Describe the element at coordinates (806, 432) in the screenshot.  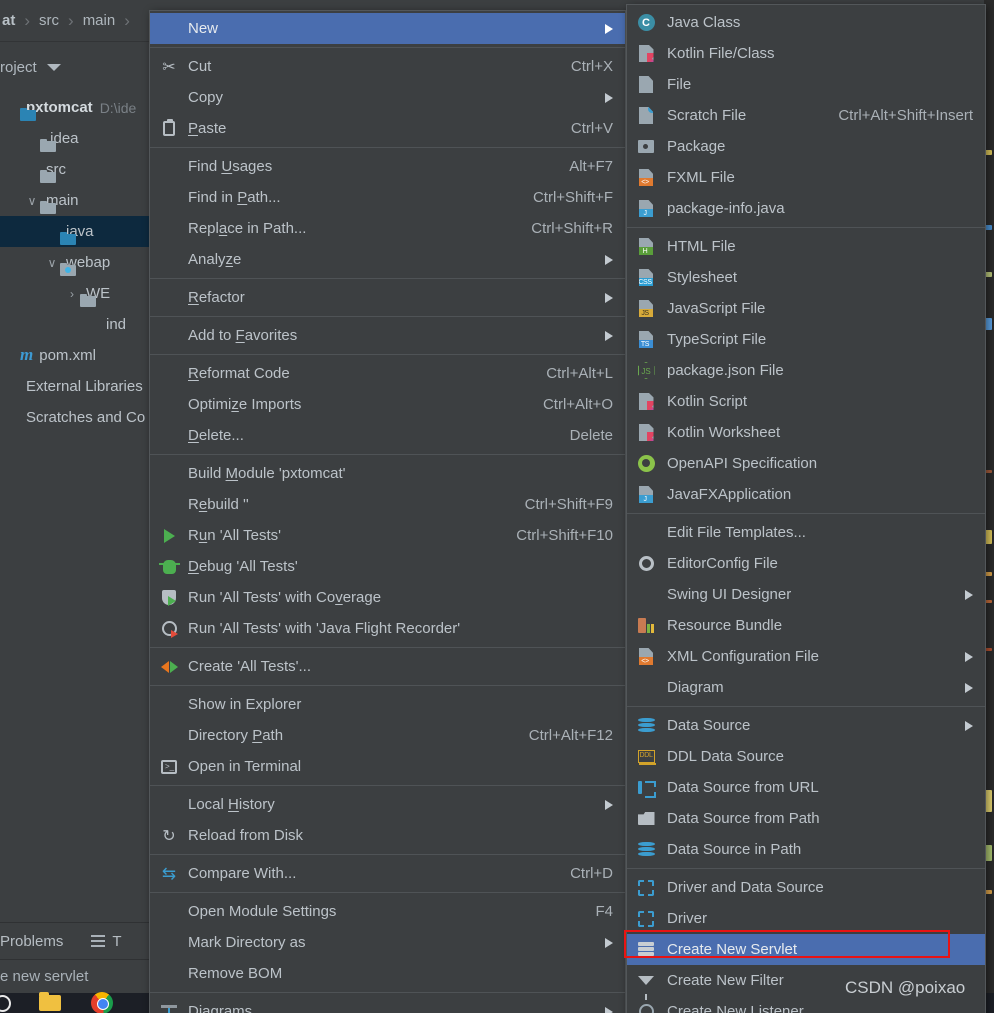
I see `new-item-kotlin-worksheet: Kotlin Worksheet` at that location.